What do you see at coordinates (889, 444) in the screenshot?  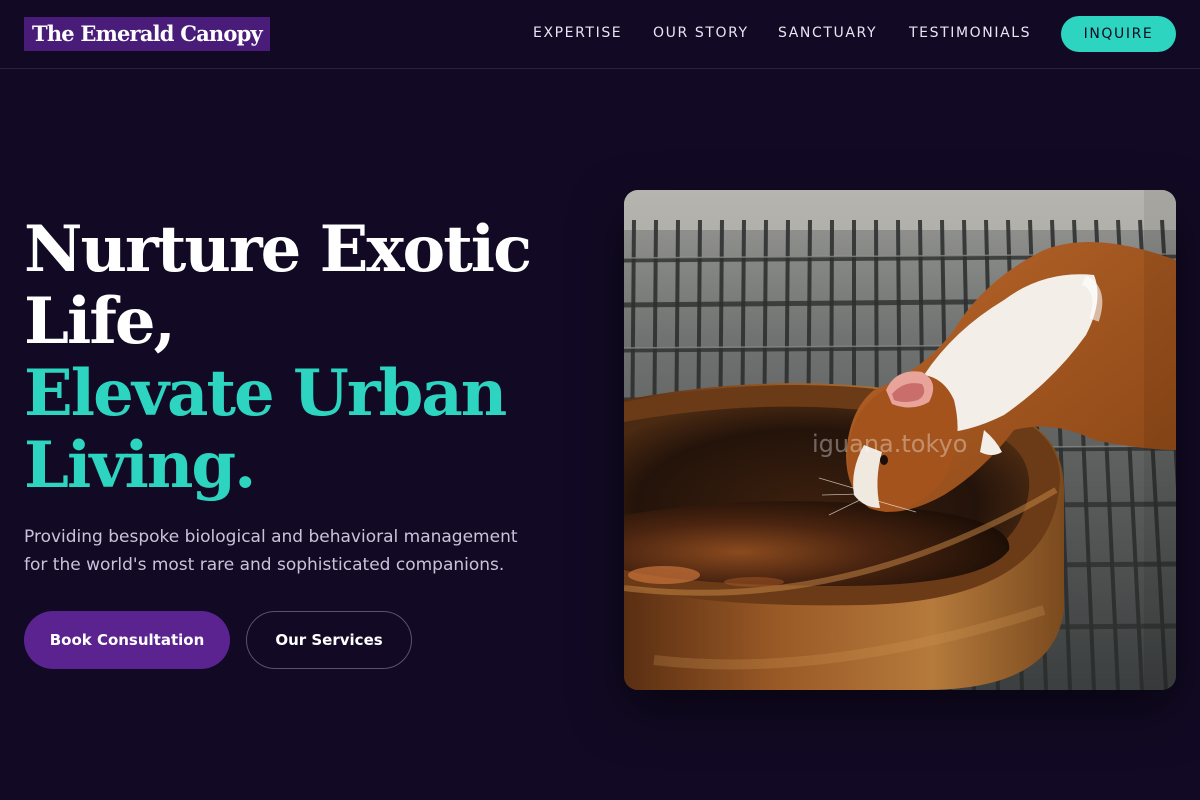 I see `image-watermark: iguana.tokyo` at bounding box center [889, 444].